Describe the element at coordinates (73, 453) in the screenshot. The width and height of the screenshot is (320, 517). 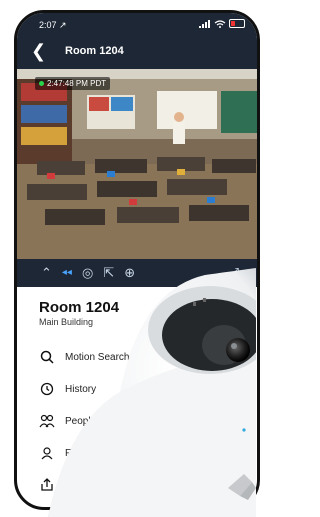
I see `menu-item-label: Fac` at that location.